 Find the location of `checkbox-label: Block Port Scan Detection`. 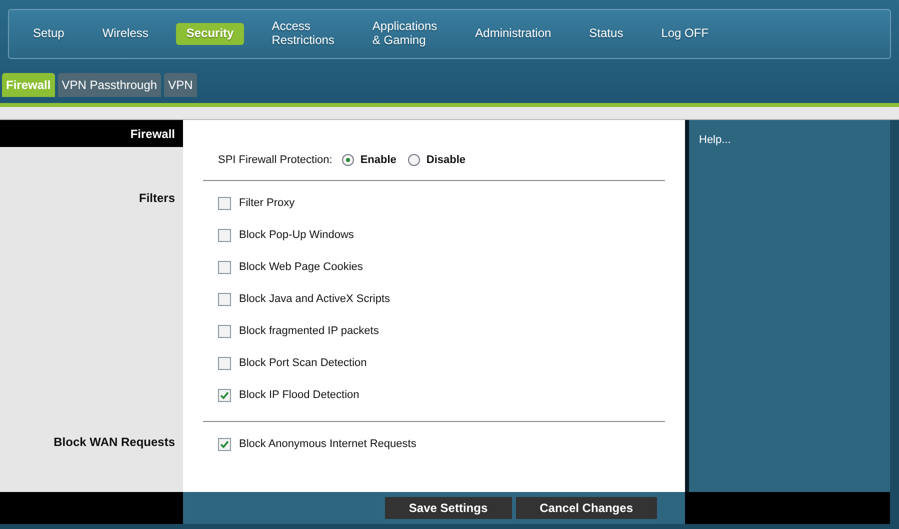

checkbox-label: Block Port Scan Detection is located at coordinates (303, 363).